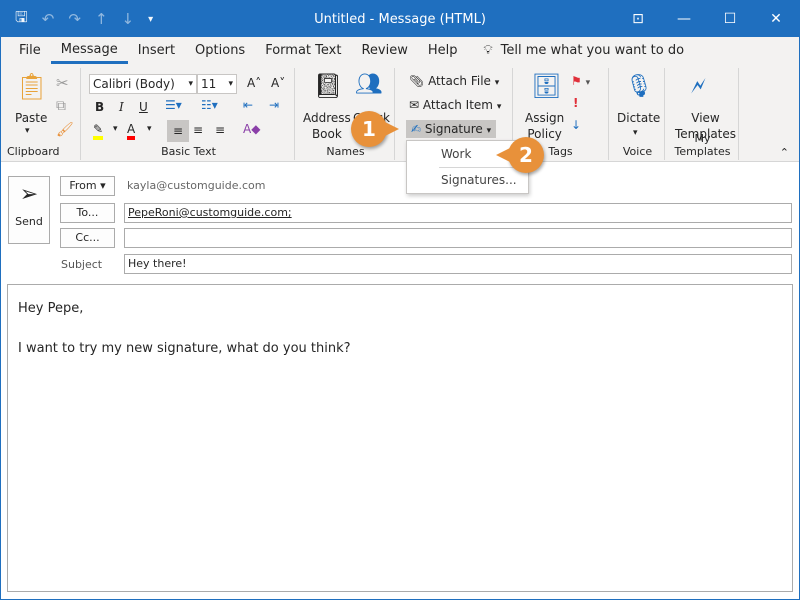  Describe the element at coordinates (278, 83) in the screenshot. I see `shrink-font-icon: A˅` at that location.